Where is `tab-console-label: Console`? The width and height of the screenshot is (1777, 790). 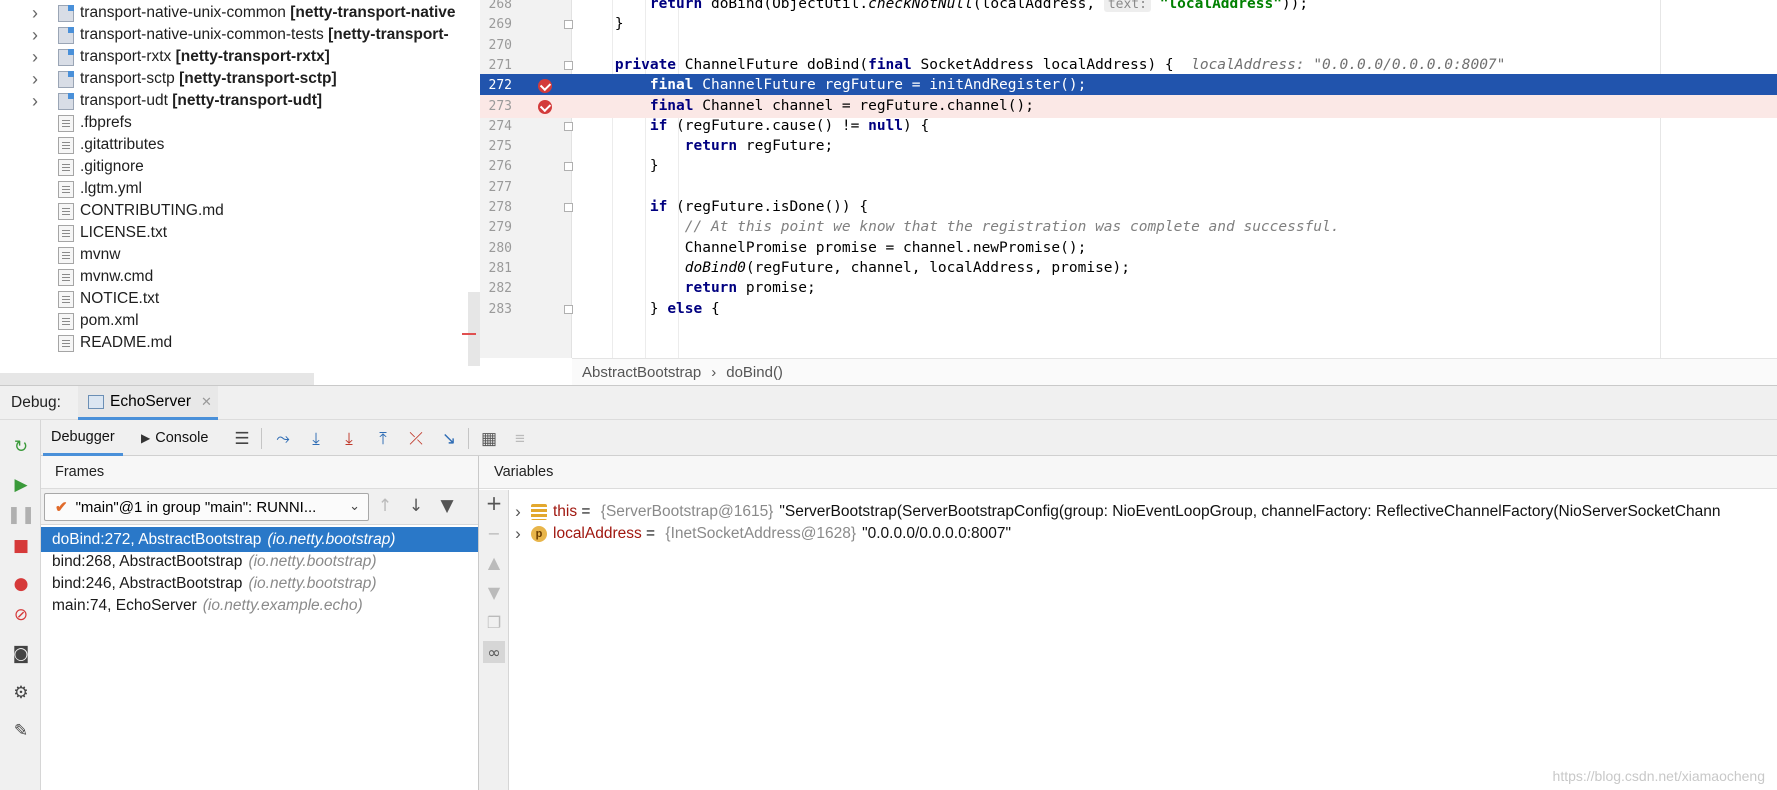
tab-console-label: Console is located at coordinates (182, 438).